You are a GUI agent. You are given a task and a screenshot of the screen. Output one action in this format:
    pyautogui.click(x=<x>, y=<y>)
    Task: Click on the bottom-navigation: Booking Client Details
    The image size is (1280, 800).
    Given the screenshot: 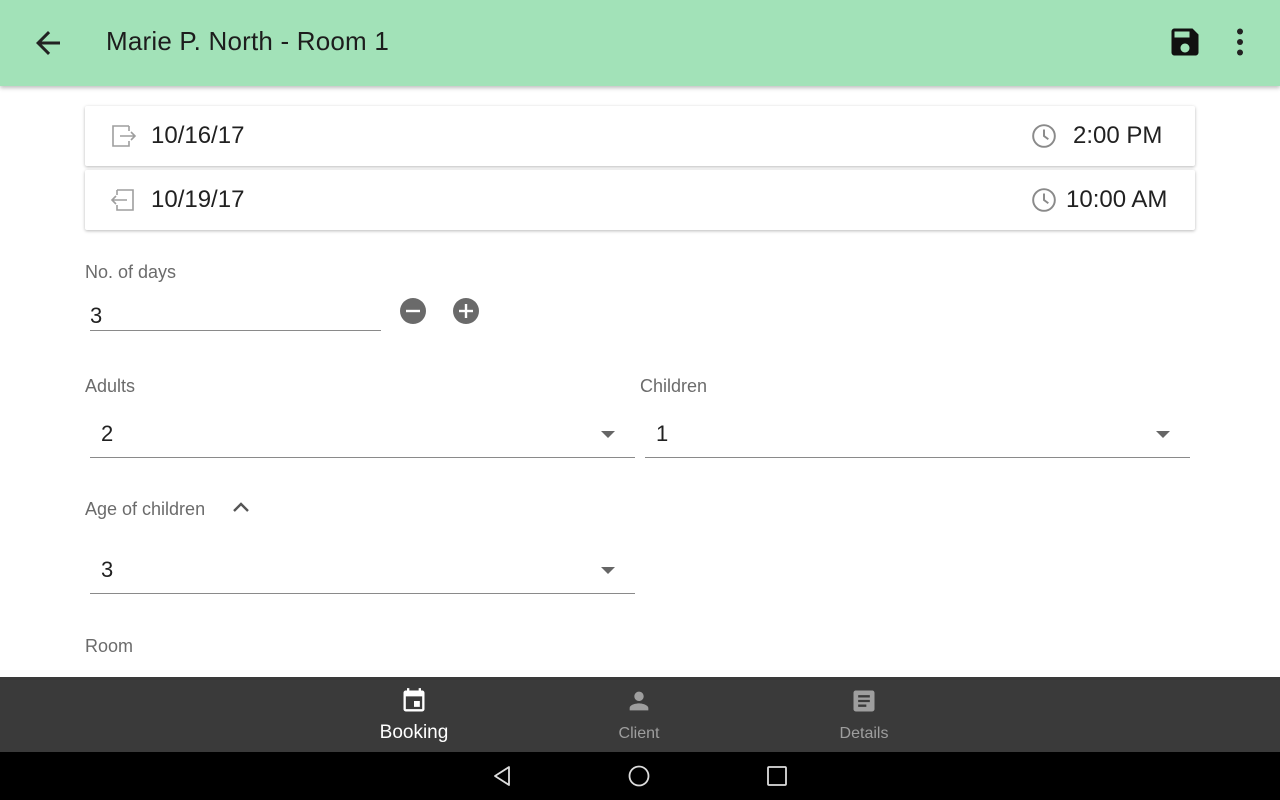 What is the action you would take?
    pyautogui.click(x=640, y=714)
    